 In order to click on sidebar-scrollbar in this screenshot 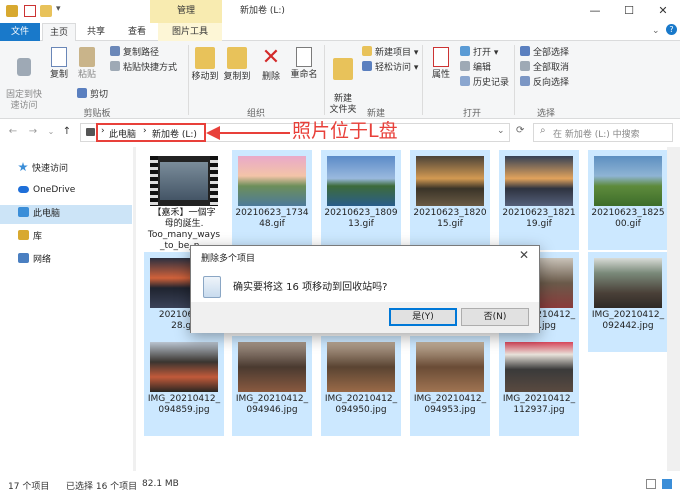, I will do `click(134, 309)`.